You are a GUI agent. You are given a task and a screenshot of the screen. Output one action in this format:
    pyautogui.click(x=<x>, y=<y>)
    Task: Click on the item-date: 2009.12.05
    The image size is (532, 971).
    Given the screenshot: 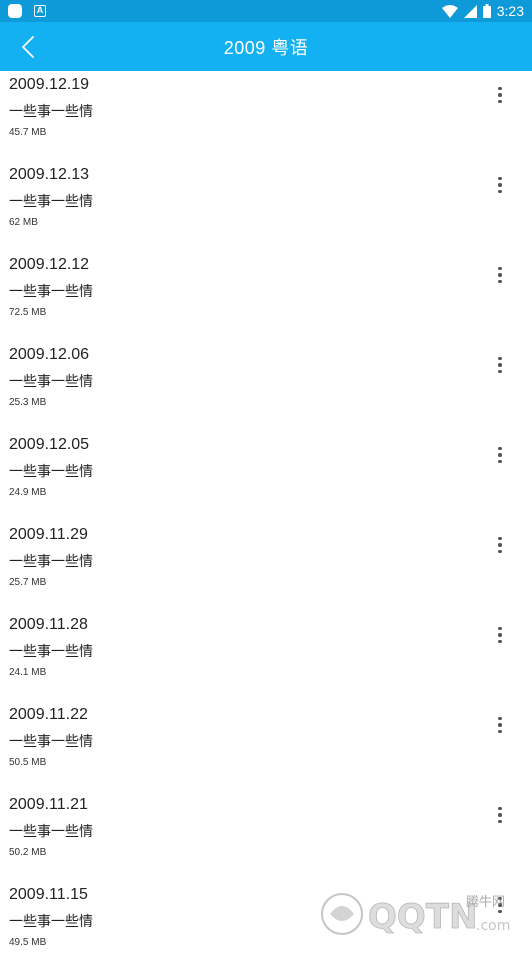 What is the action you would take?
    pyautogui.click(x=49, y=445)
    